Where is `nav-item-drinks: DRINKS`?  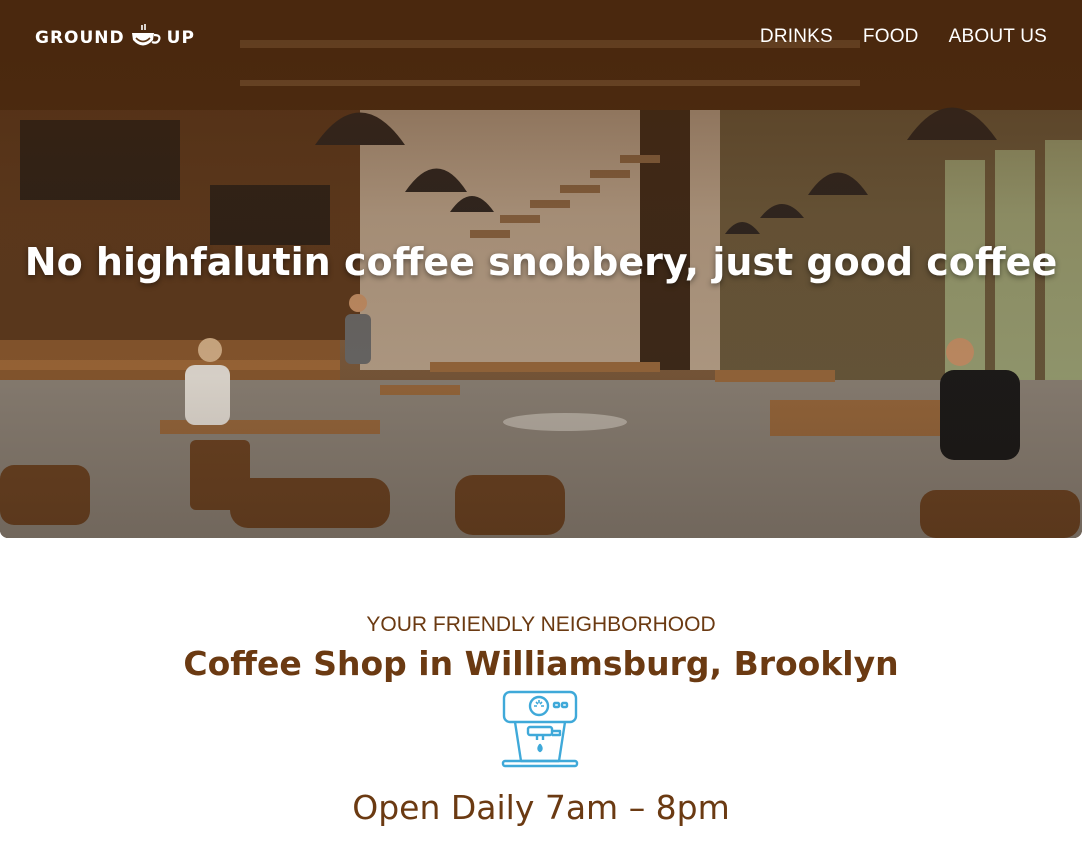
nav-item-drinks: DRINKS is located at coordinates (796, 37).